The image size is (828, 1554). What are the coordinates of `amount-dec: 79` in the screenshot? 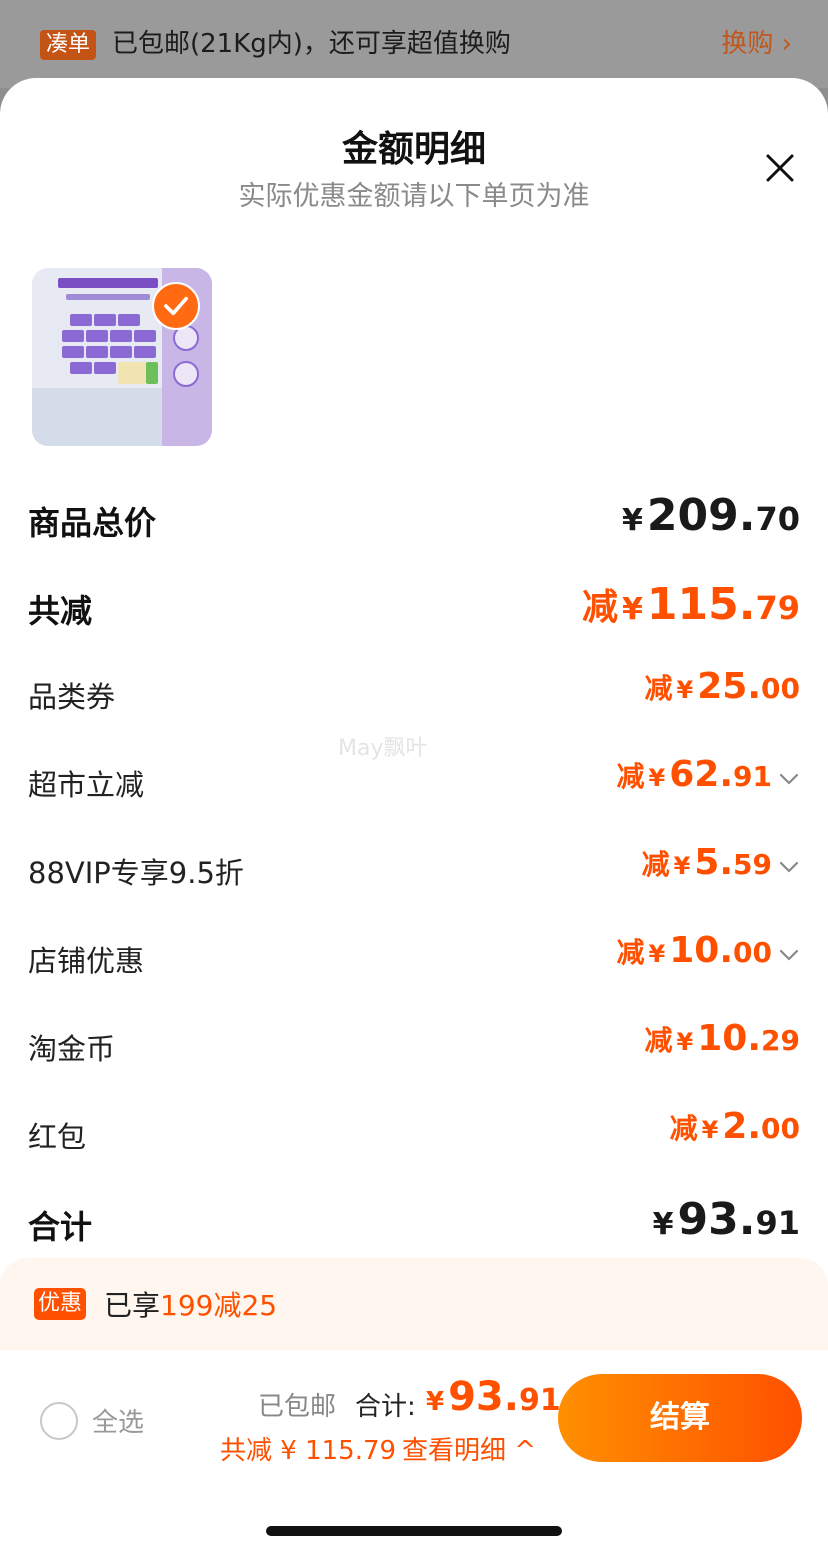 It's located at (777, 608).